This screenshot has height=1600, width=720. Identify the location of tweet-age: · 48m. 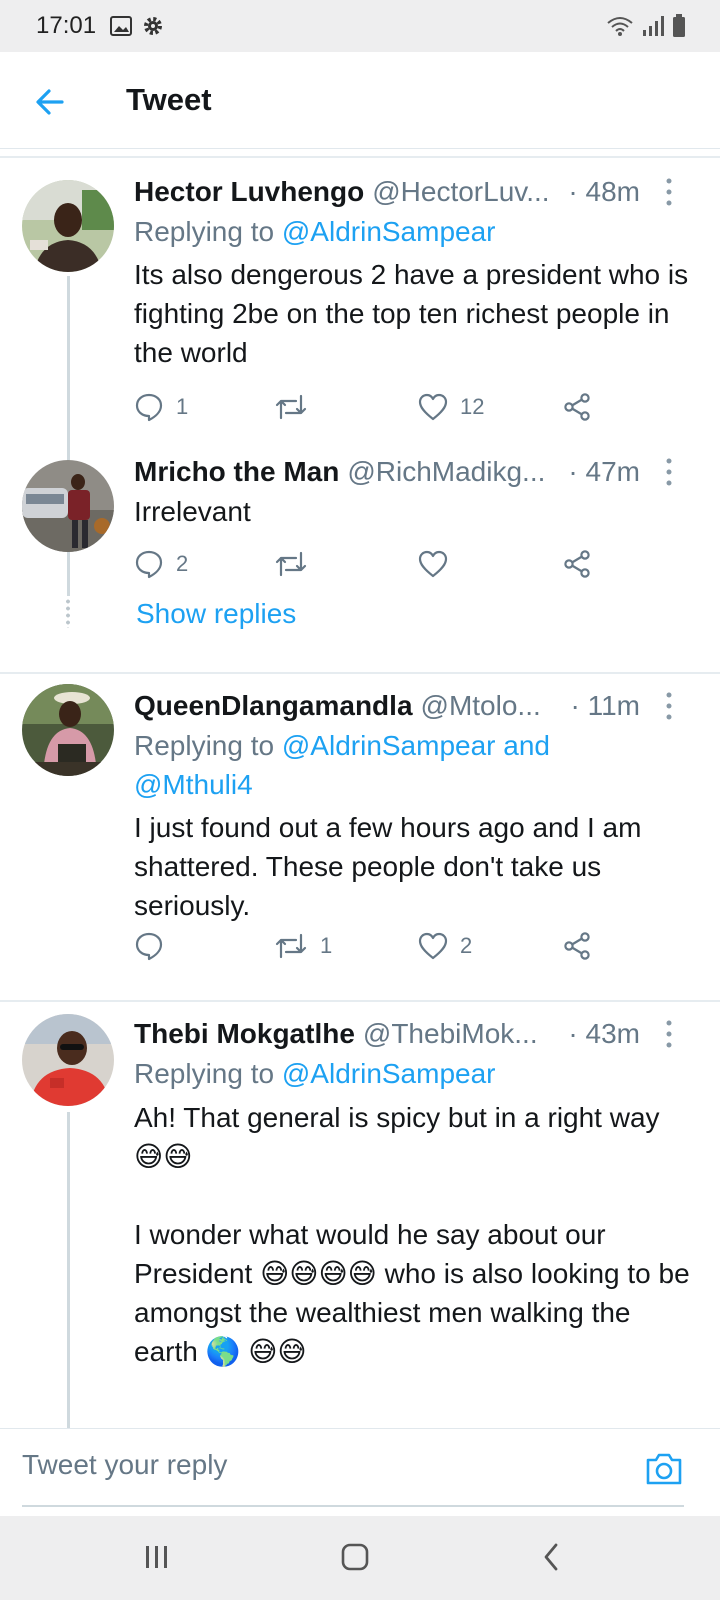
(604, 191).